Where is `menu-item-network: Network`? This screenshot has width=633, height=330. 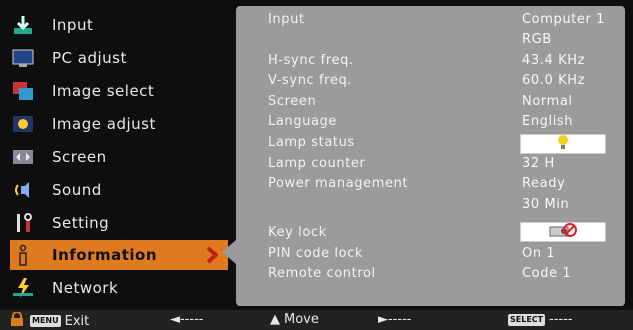
menu-item-network: Network is located at coordinates (119, 288).